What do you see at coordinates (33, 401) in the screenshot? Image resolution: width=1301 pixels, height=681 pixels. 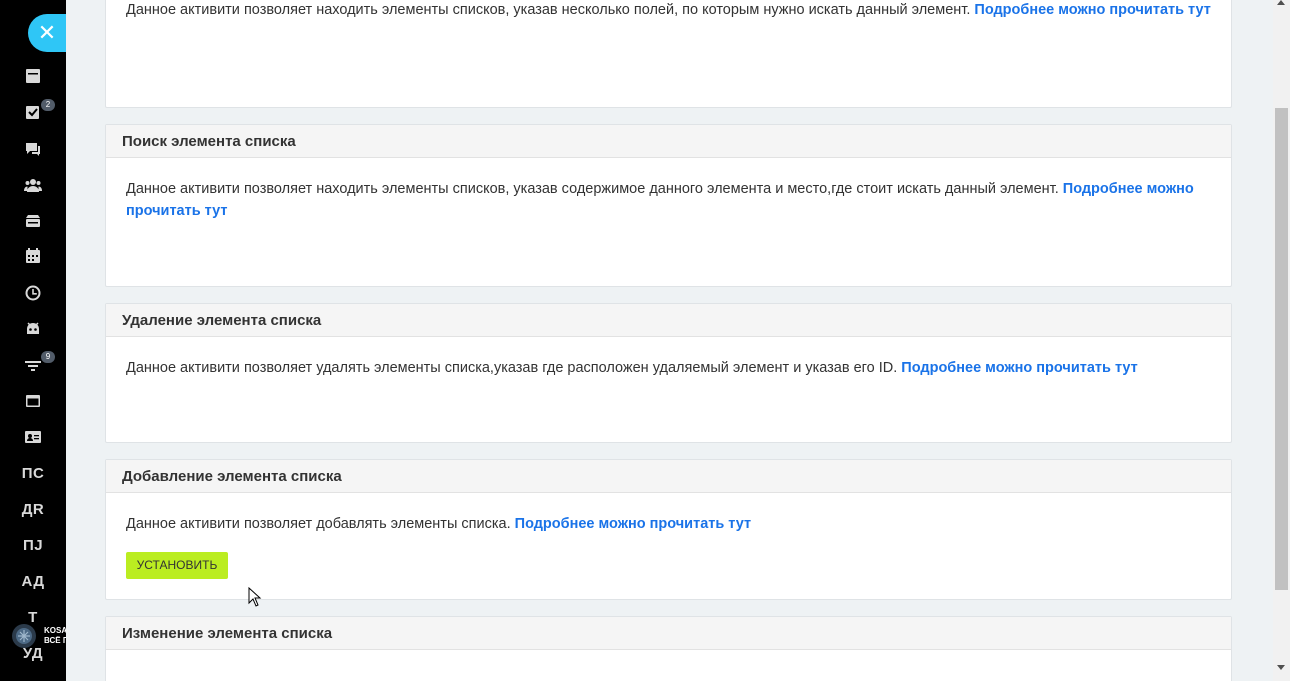 I see `window-icon` at bounding box center [33, 401].